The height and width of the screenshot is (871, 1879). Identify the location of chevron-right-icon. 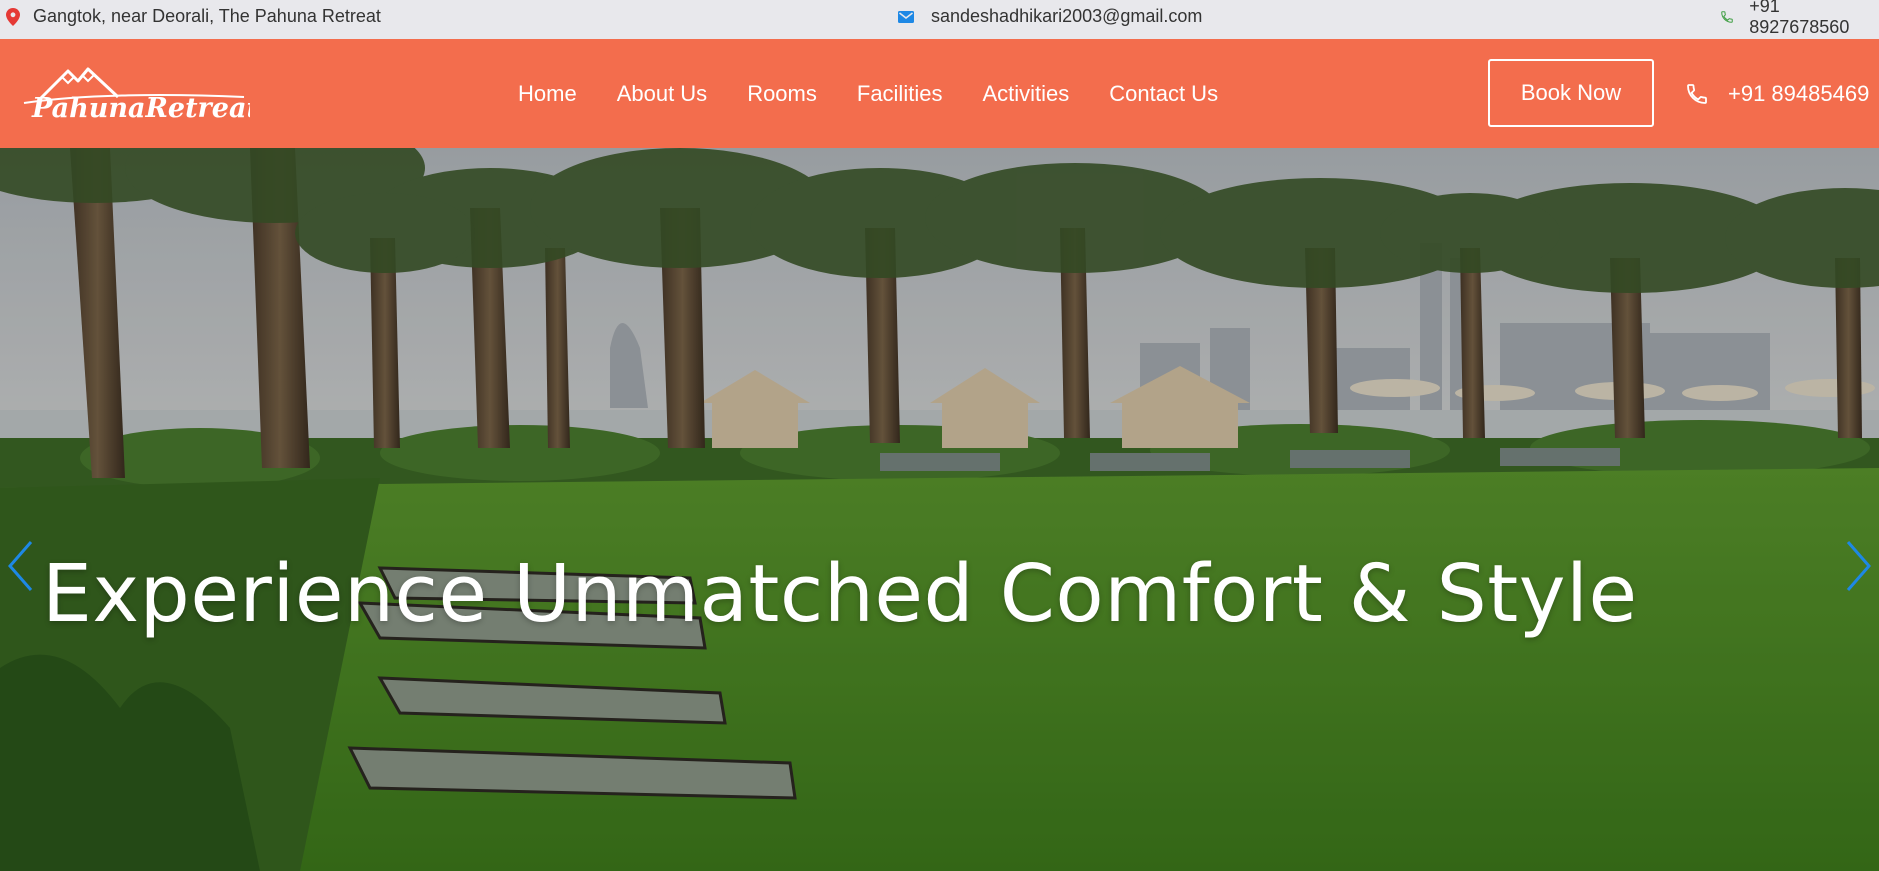
(1859, 568).